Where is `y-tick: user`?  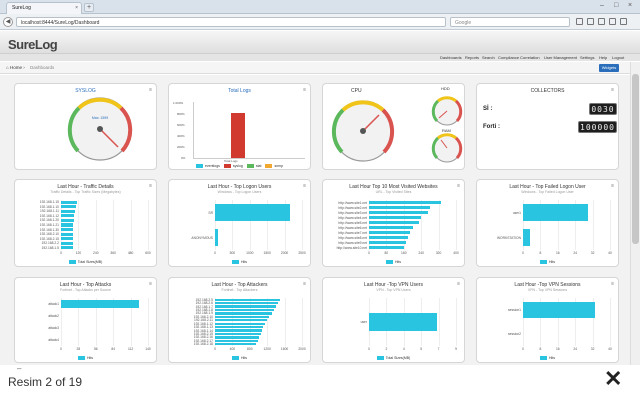
y-tick: user is located at coordinates (363, 322).